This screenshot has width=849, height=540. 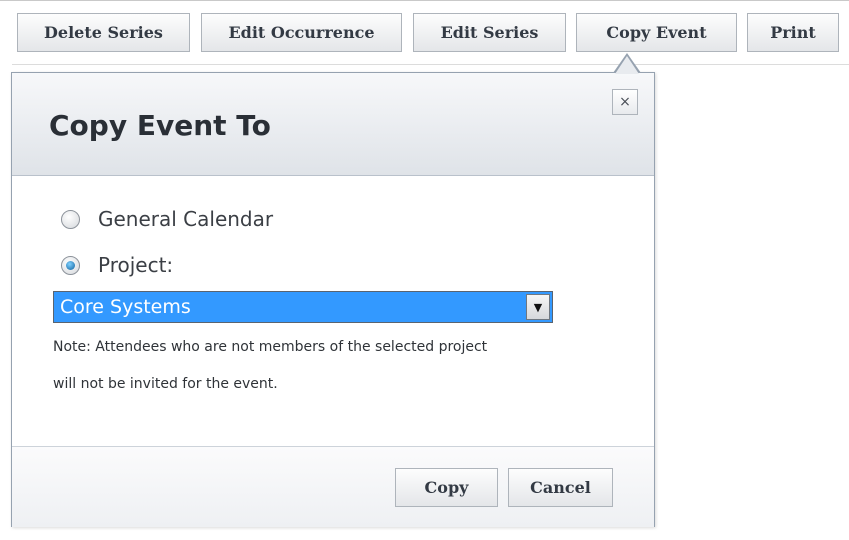 I want to click on edit-series-button: Edit Series, so click(x=489, y=32).